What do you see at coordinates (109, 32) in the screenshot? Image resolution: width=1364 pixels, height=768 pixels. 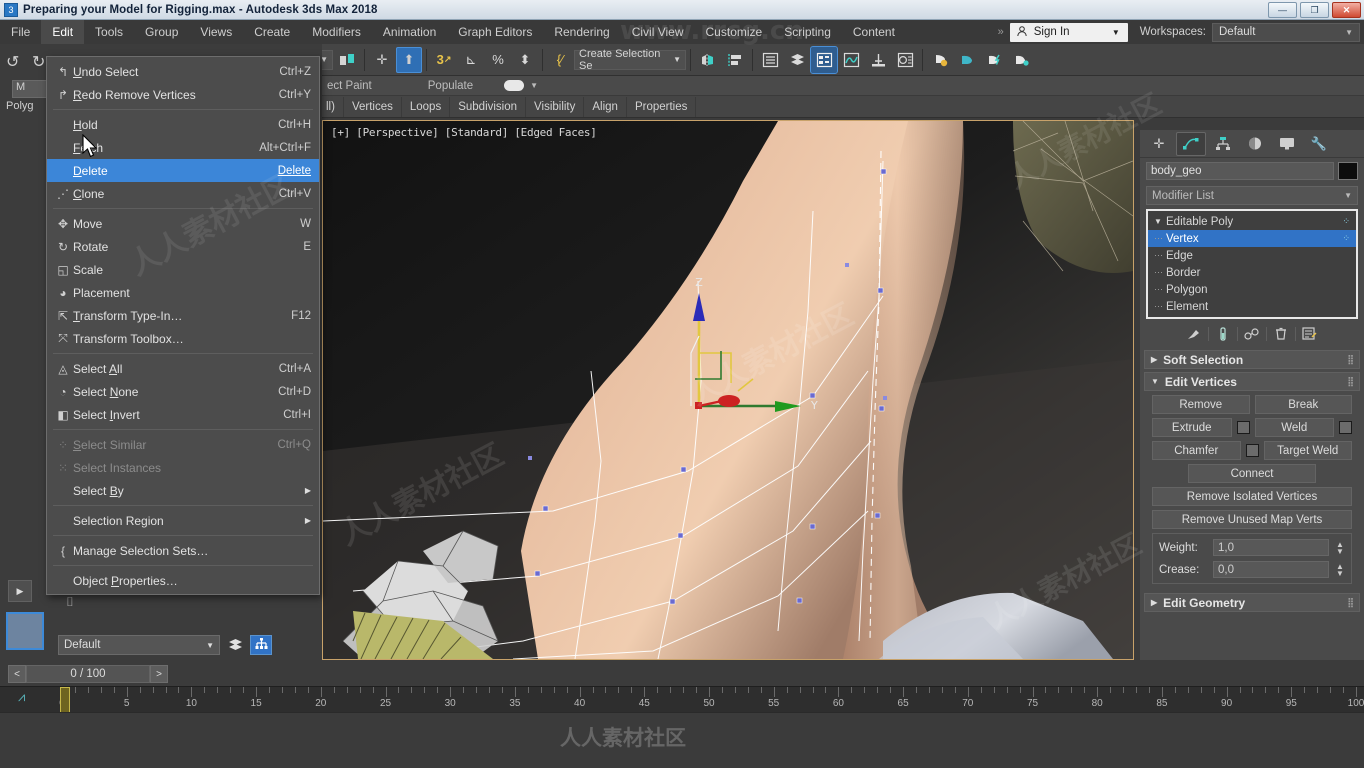 I see `menu-tools: Tools` at bounding box center [109, 32].